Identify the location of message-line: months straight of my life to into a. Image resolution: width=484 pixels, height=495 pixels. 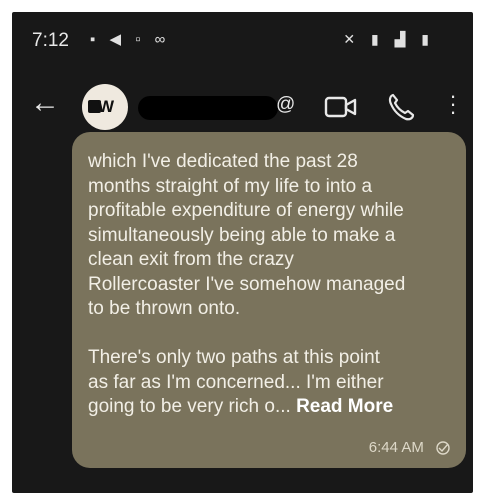
(230, 186).